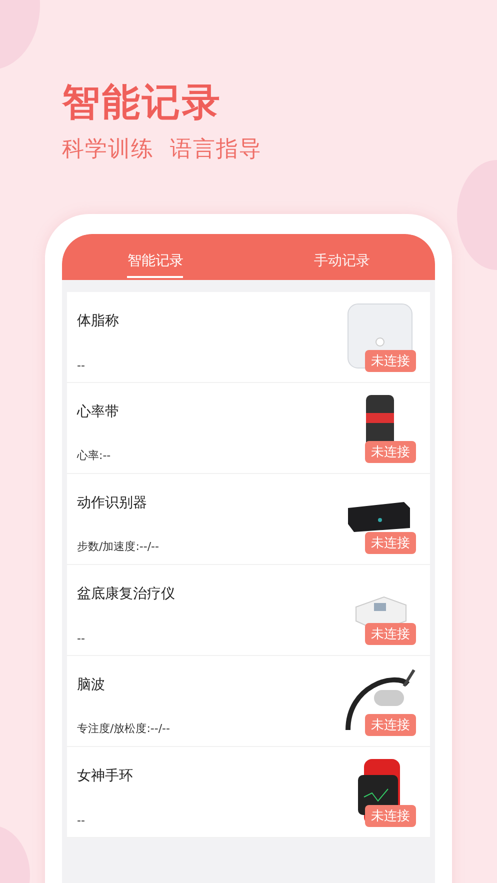  I want to click on device-reading: 心率:--, so click(94, 455).